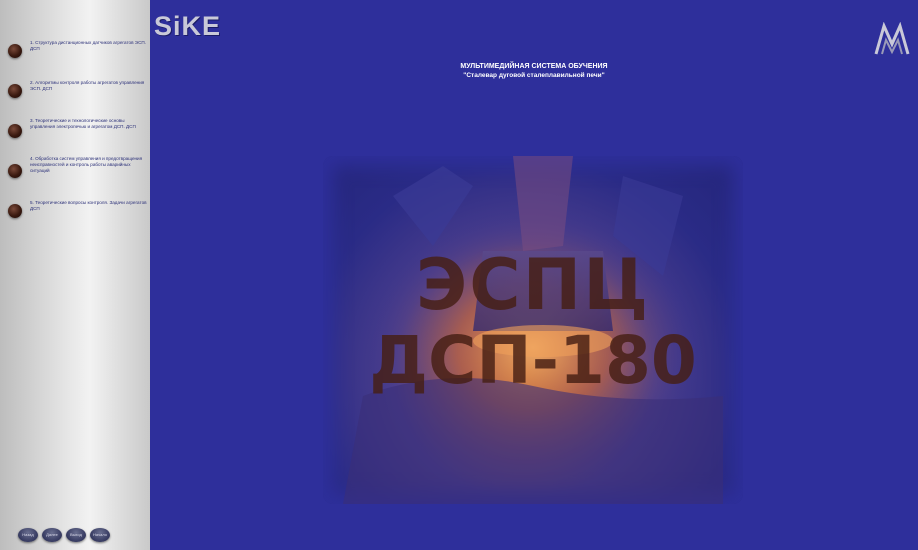 This screenshot has height=550, width=918. I want to click on page-subtitle: "Сталевар дуговой сталеплавильной печи", so click(534, 75).